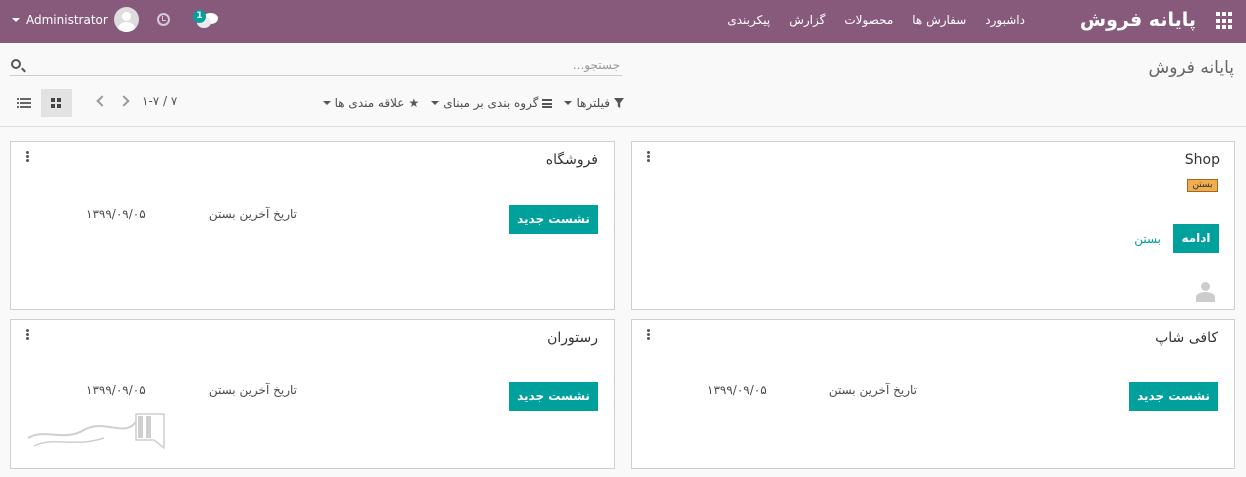 The image size is (1246, 477). What do you see at coordinates (1202, 185) in the screenshot?
I see `status-badge: بستن` at bounding box center [1202, 185].